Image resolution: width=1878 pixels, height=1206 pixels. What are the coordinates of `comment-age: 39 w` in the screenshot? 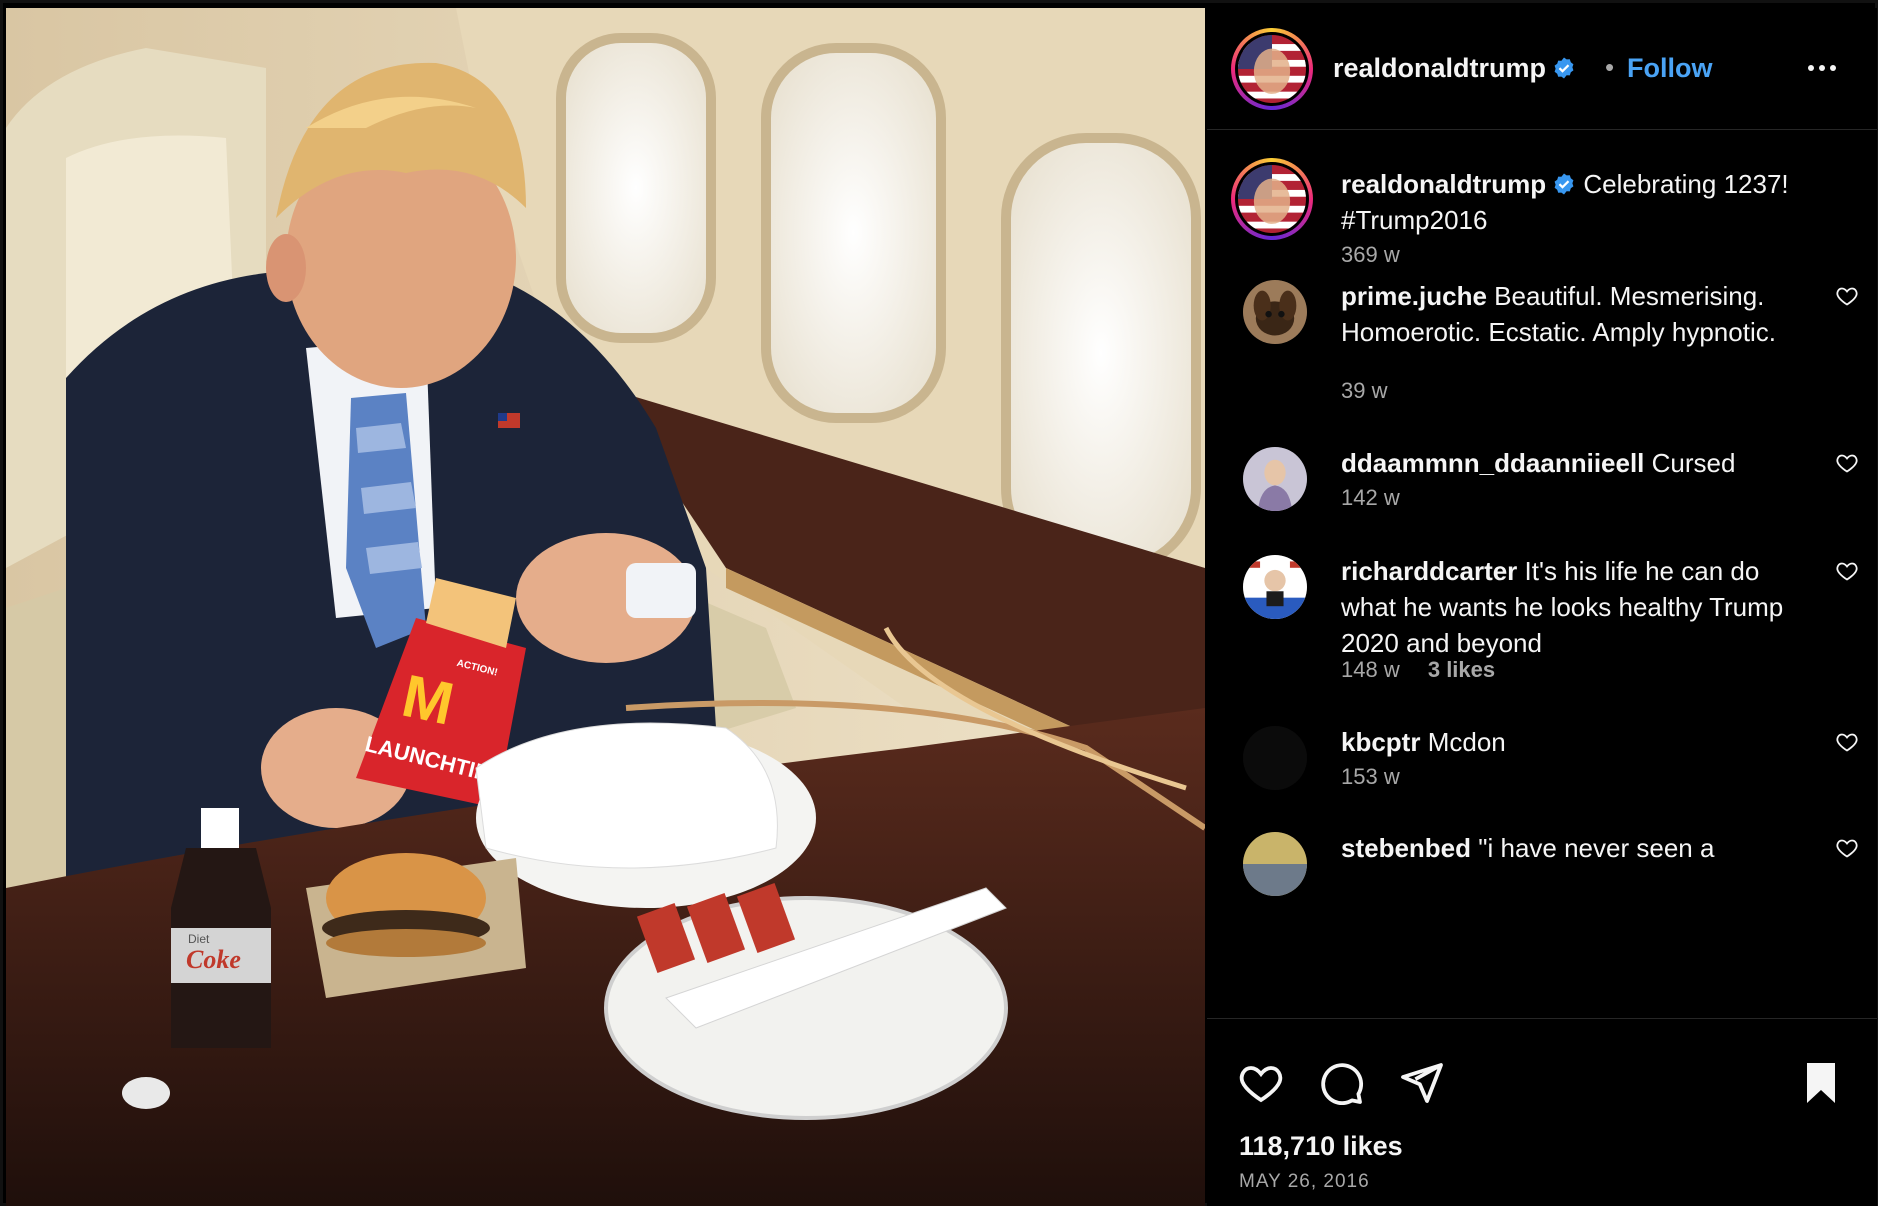 It's located at (1364, 390).